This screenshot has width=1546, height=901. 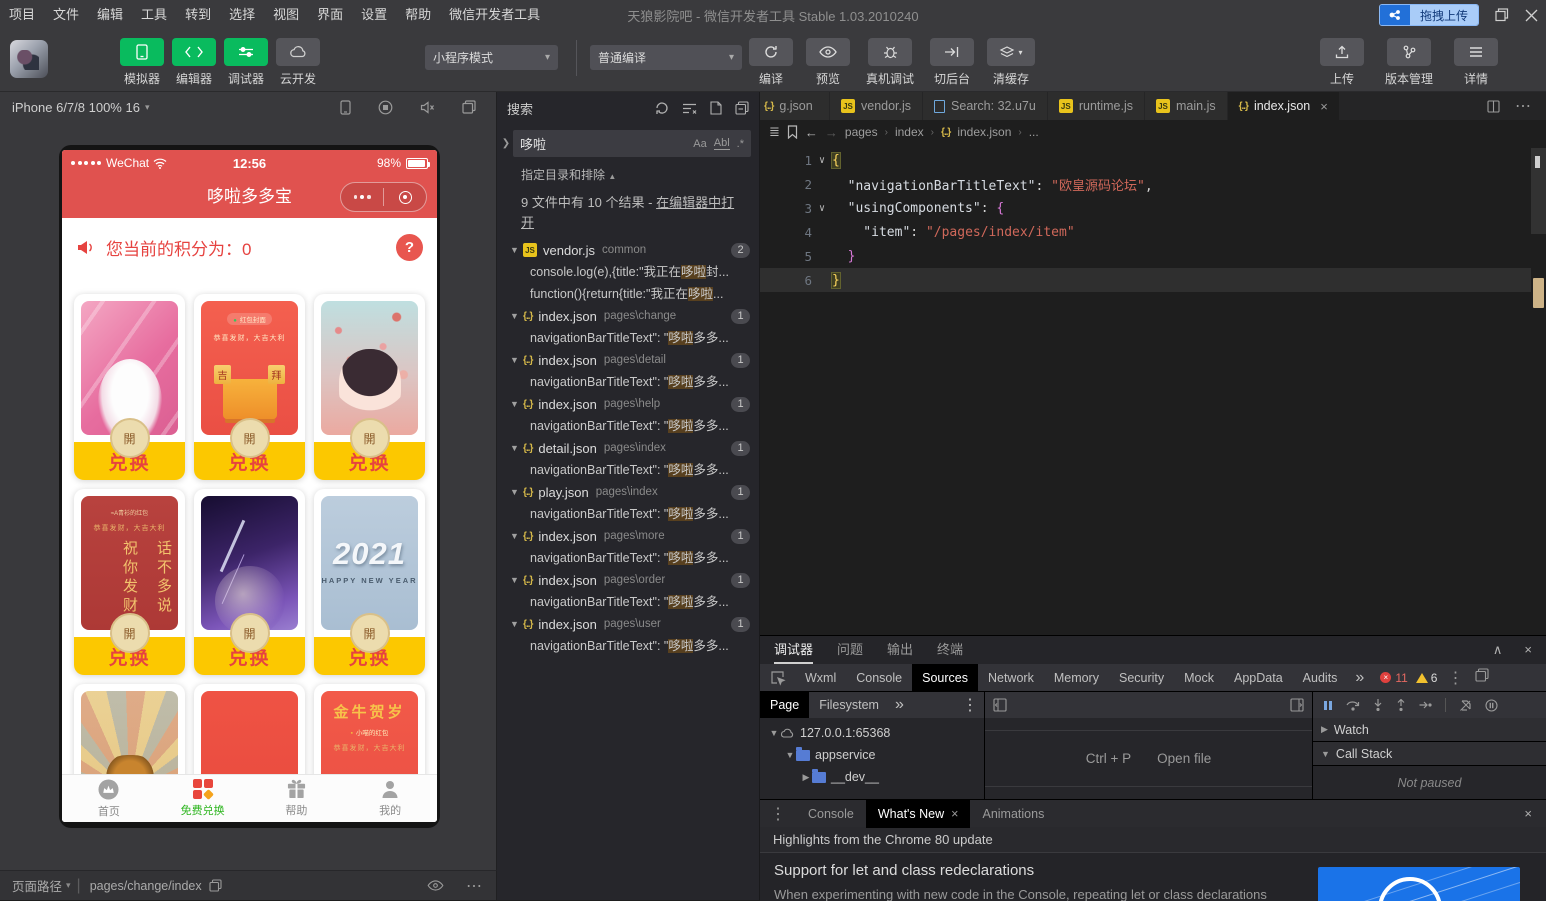 What do you see at coordinates (203, 798) in the screenshot?
I see `tab-free-redeem: 免费兑换` at bounding box center [203, 798].